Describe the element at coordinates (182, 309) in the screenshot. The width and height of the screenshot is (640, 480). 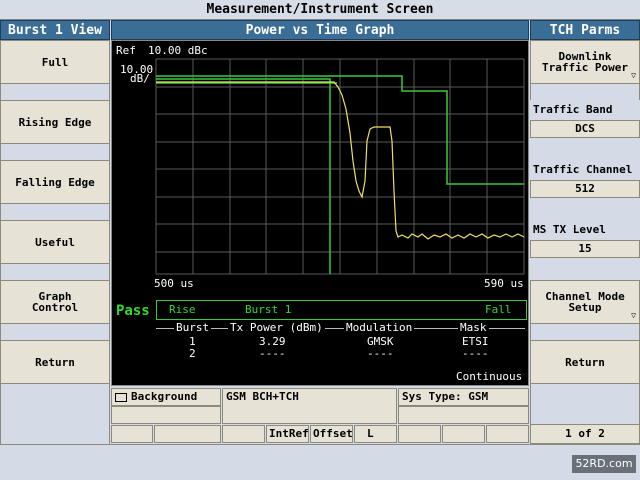
I see `rise-label: Rise` at that location.